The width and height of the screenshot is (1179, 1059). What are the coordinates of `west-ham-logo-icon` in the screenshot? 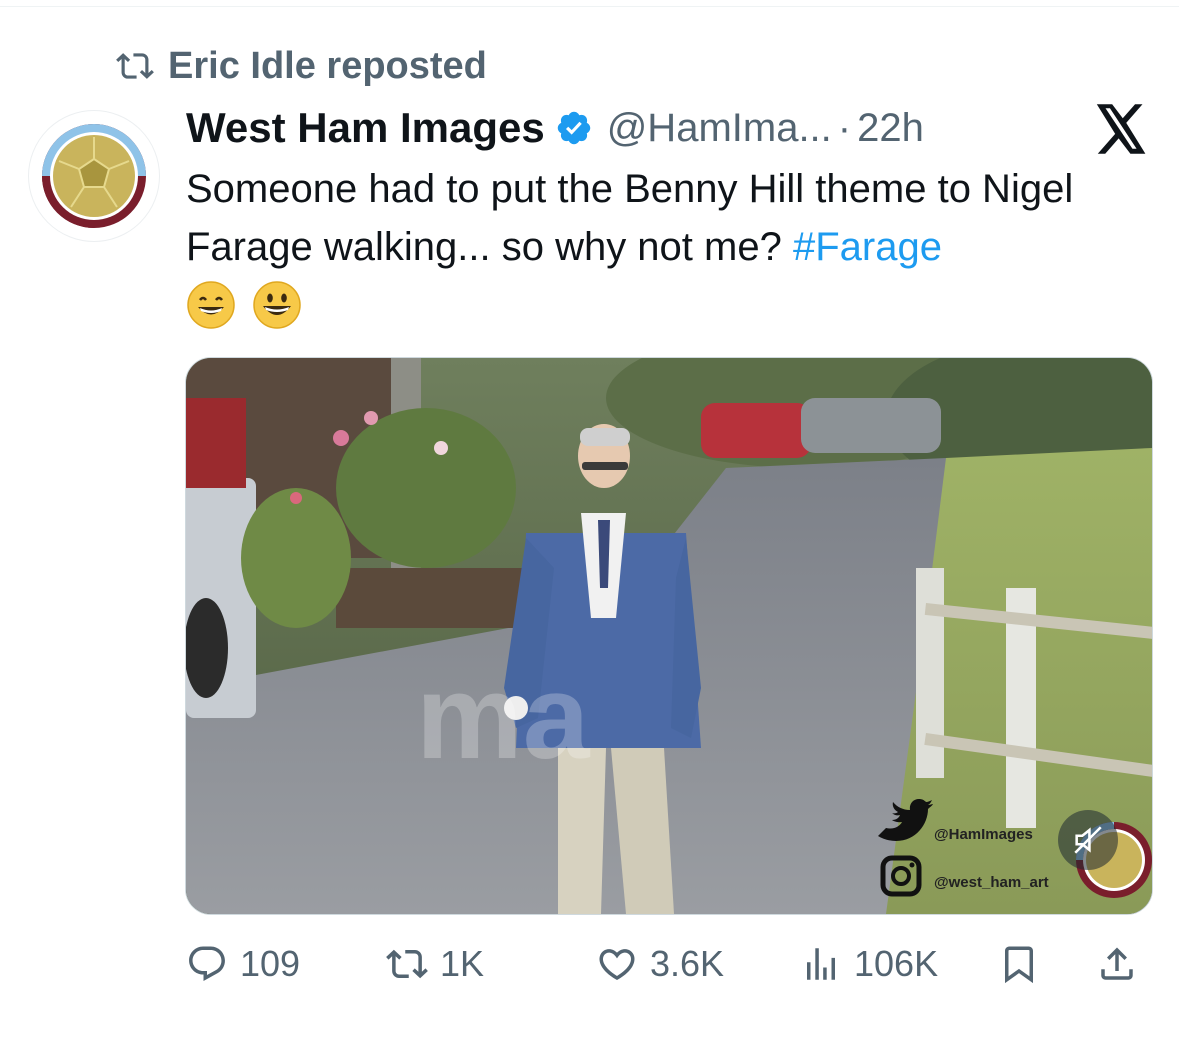 It's located at (94, 176).